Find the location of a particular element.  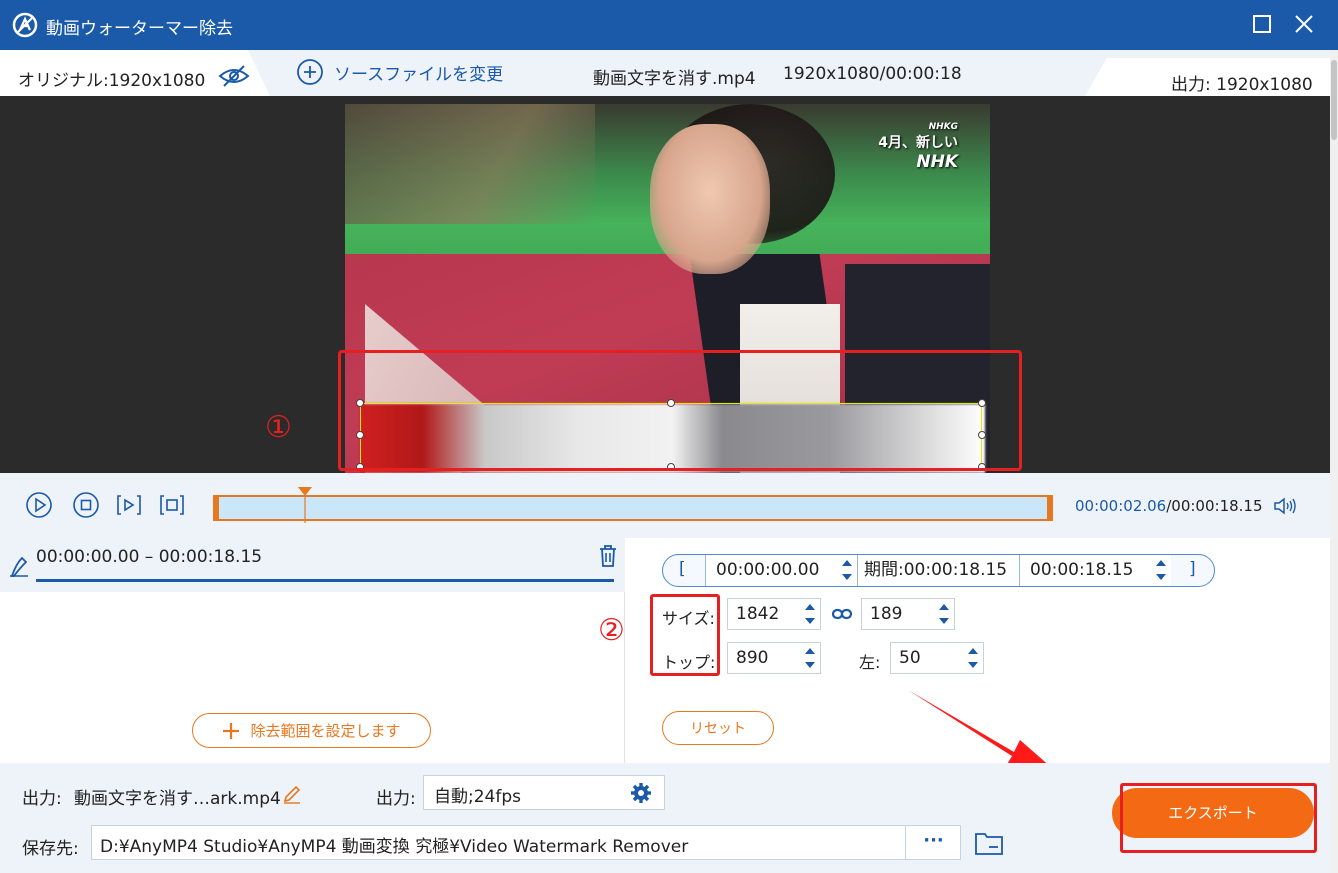

start-time-field: 00:00:00.00 is located at coordinates (781, 570).